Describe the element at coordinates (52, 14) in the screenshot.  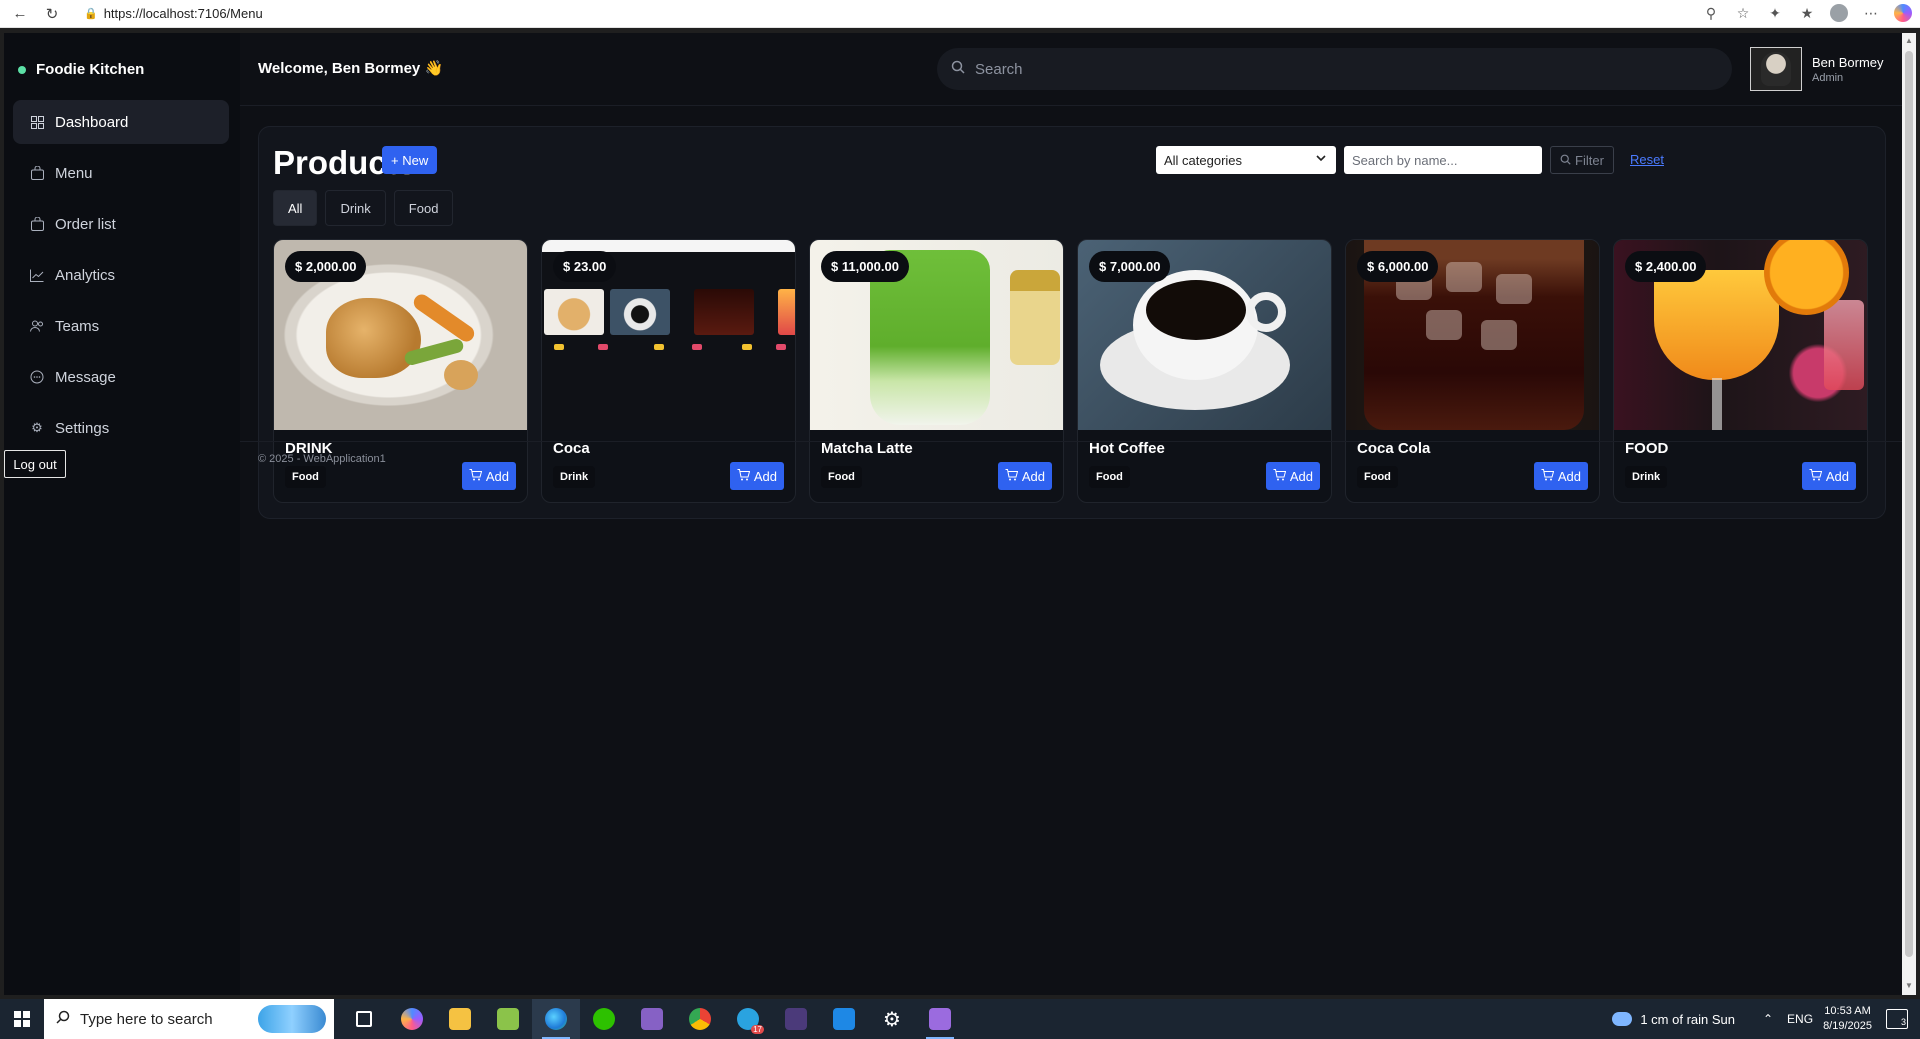
I see `refresh-icon: ↻` at that location.